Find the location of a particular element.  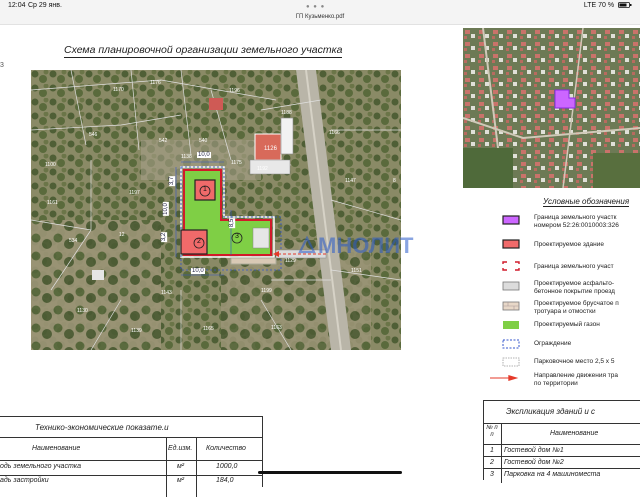

neighbor-label: 1100 is located at coordinates (50, 165).